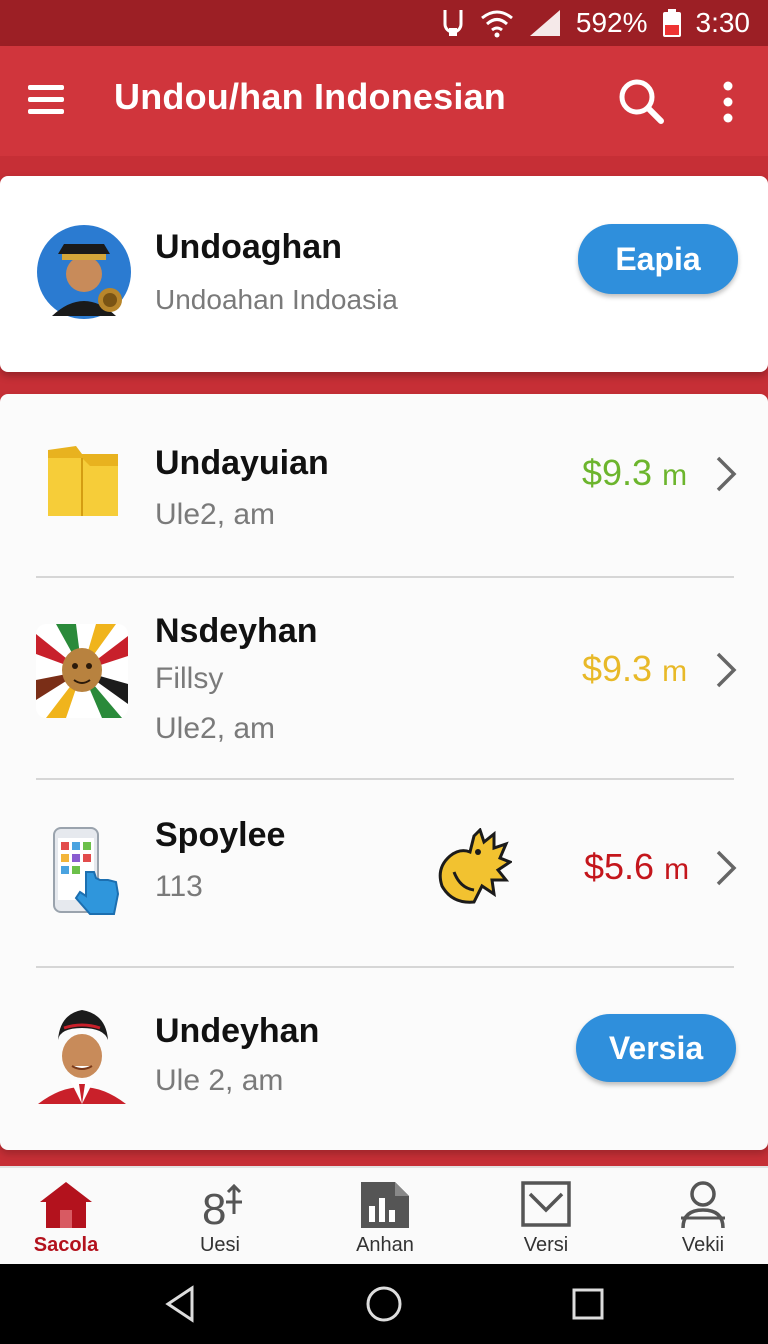 The image size is (768, 1344). Describe the element at coordinates (189, 678) in the screenshot. I see `item-detail: Fillsy` at that location.